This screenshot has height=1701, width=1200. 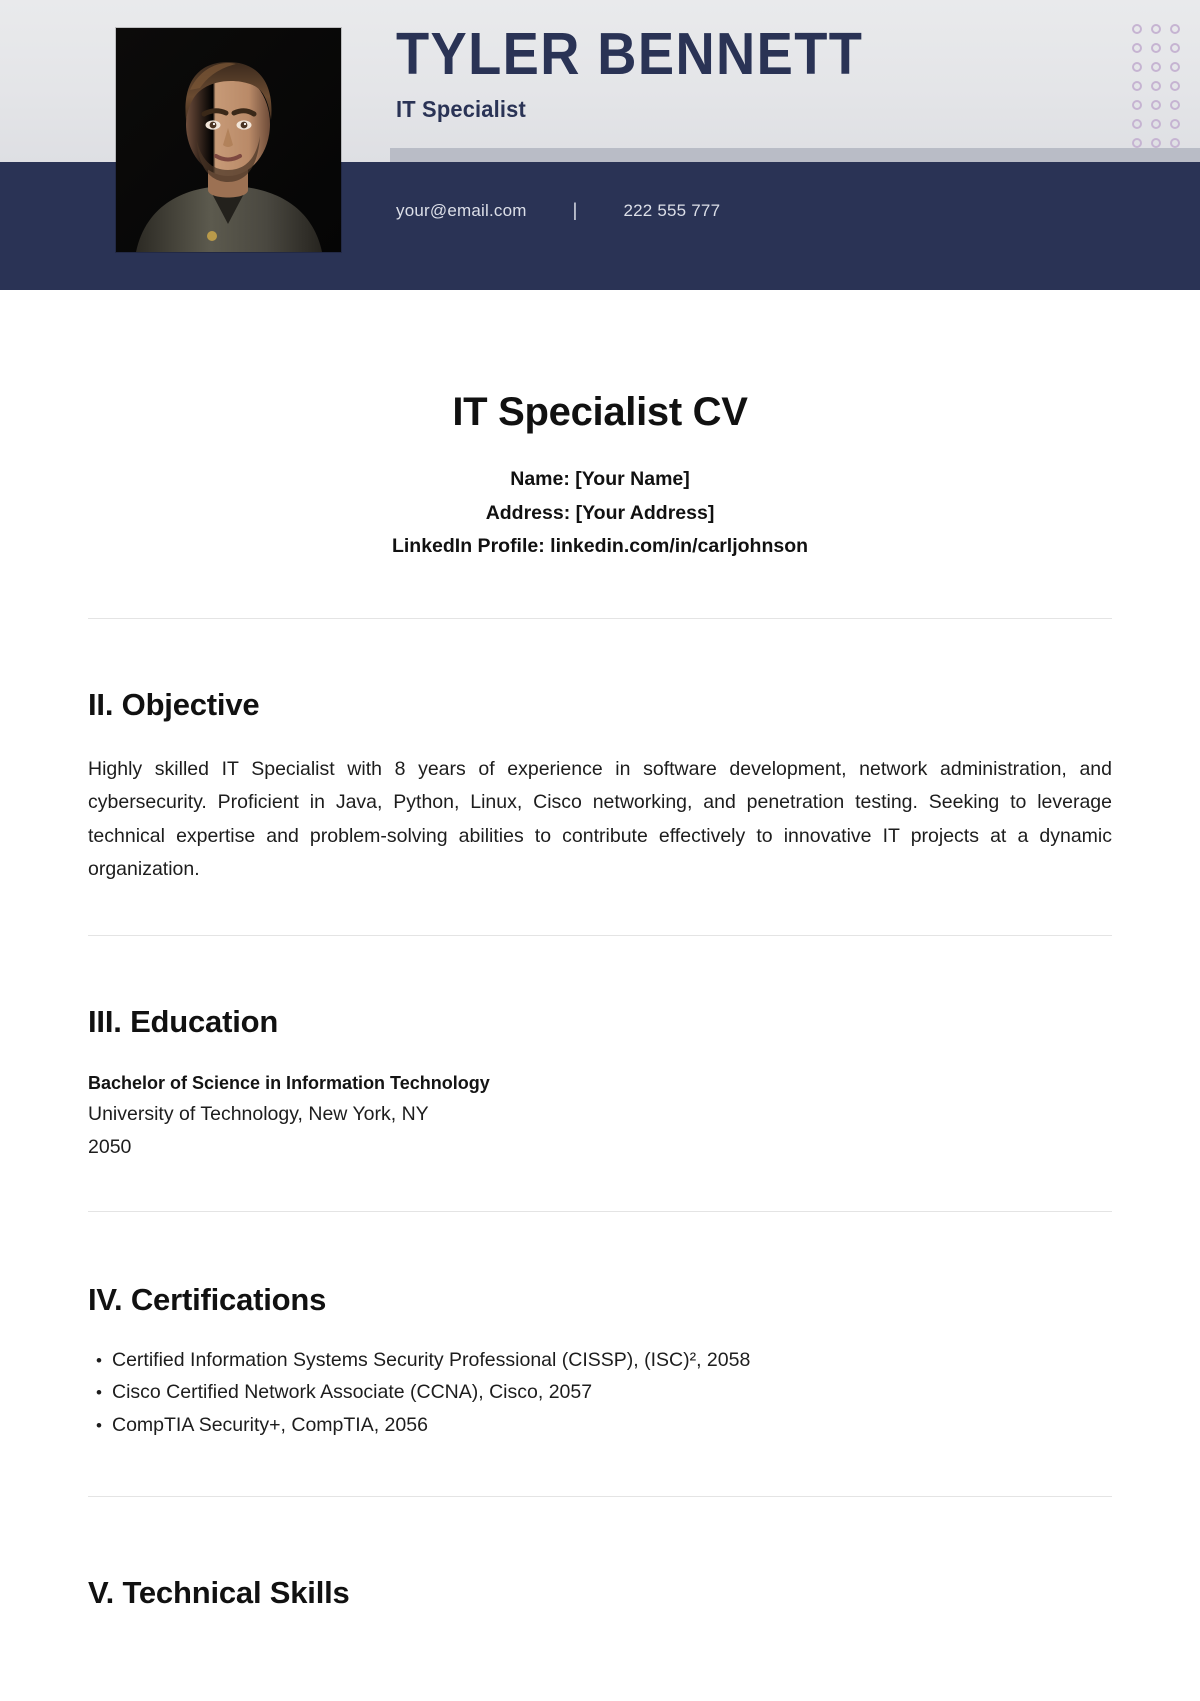 I want to click on header-identity: TYLER BENNETT IT Specialist, so click(x=716, y=73).